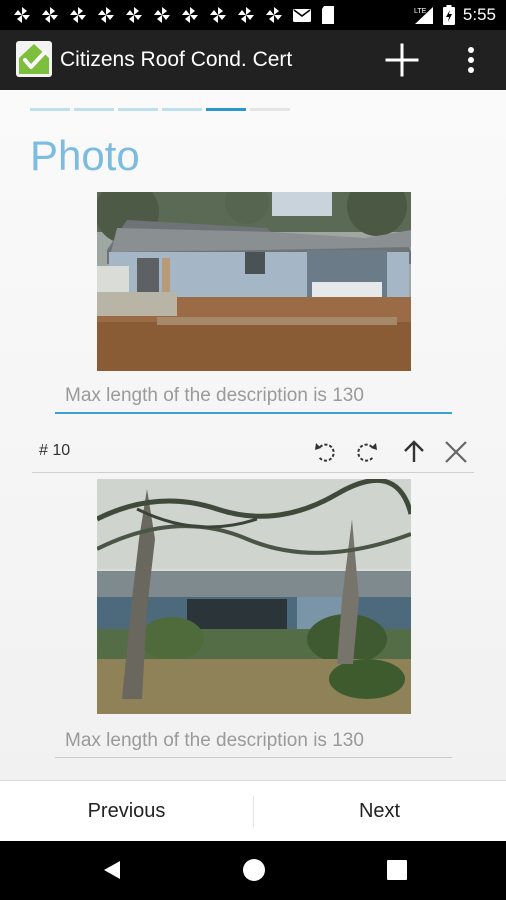  What do you see at coordinates (34, 59) in the screenshot?
I see `house-check-logo` at bounding box center [34, 59].